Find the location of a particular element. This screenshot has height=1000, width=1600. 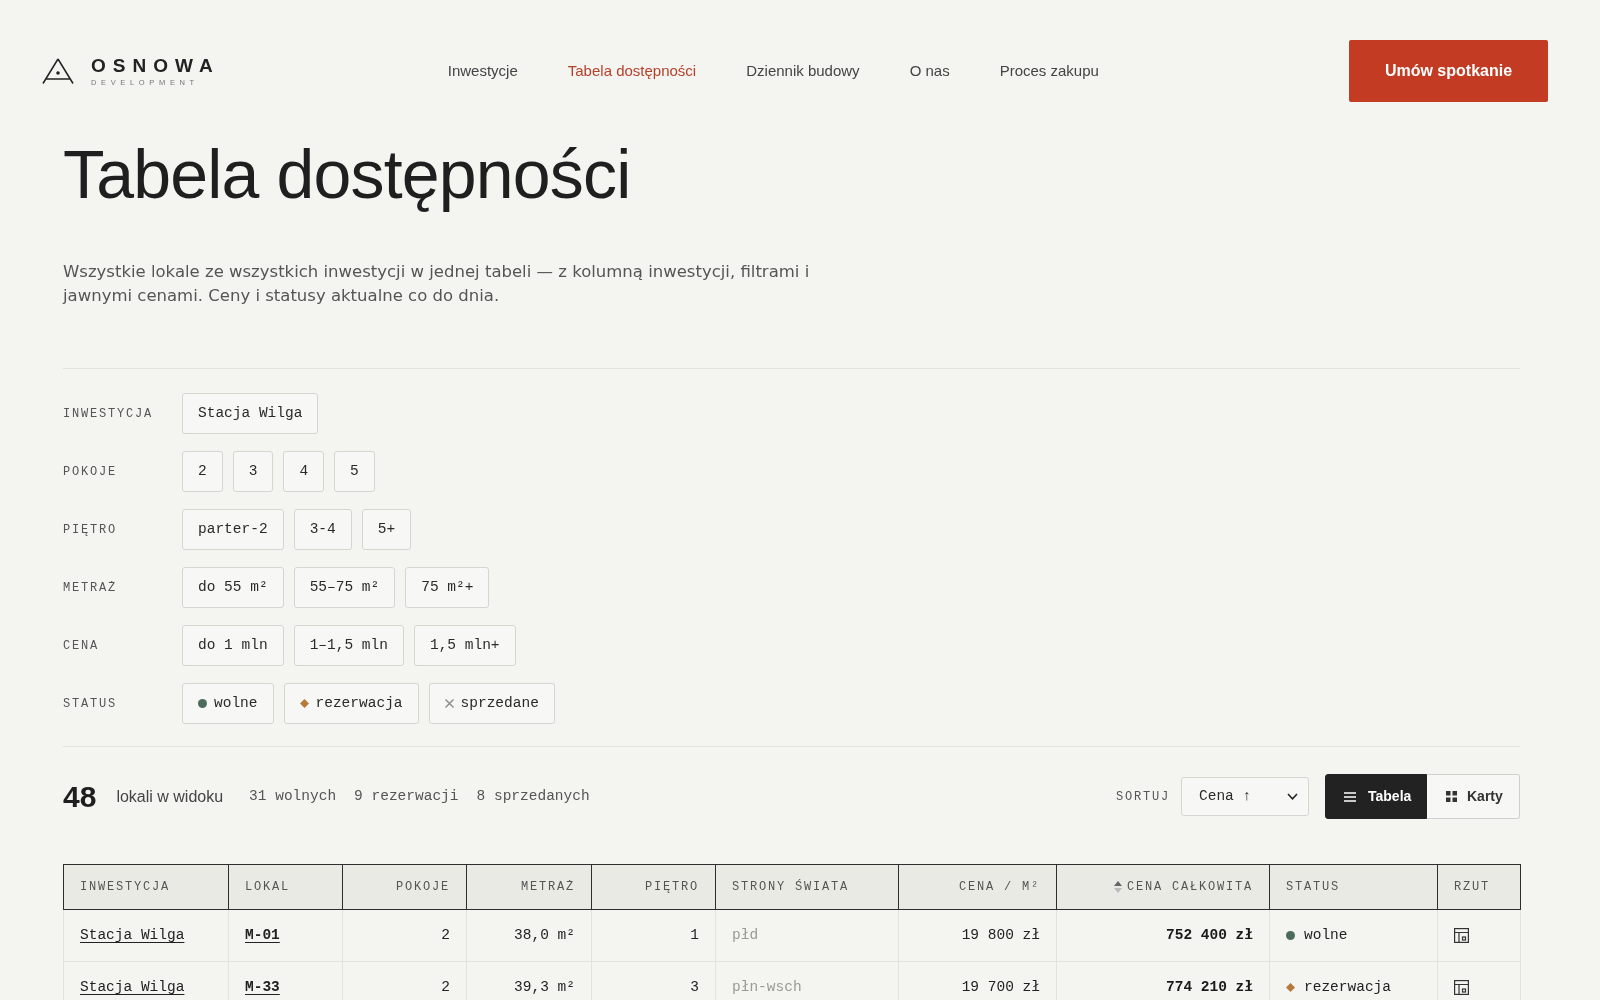

filter-chip: 1,5 mln+ is located at coordinates (464, 645).